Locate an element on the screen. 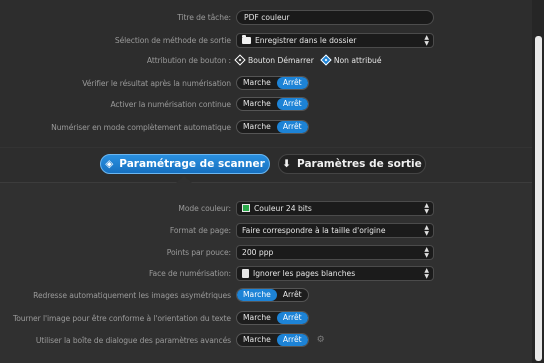 The image size is (544, 363). scanner-settings-icon: ◈ is located at coordinates (109, 164).